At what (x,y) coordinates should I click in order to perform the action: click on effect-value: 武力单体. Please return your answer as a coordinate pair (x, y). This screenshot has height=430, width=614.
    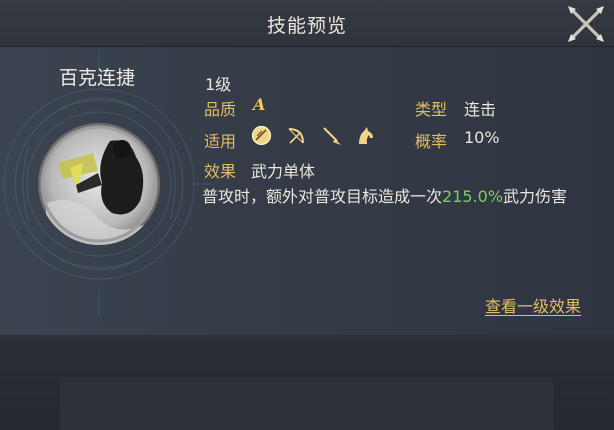
    Looking at the image, I should click on (283, 171).